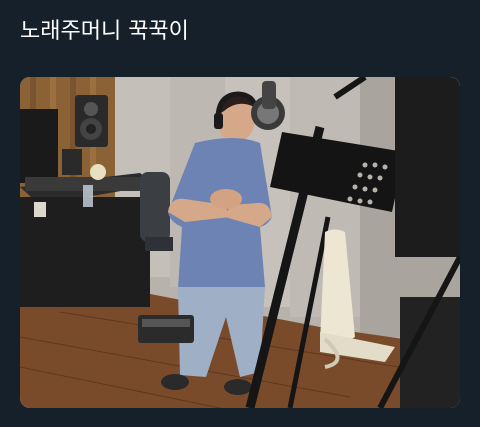 This screenshot has height=427, width=480. What do you see at coordinates (104, 31) in the screenshot?
I see `tweet-text: 노래주머니 꾹꾹이` at bounding box center [104, 31].